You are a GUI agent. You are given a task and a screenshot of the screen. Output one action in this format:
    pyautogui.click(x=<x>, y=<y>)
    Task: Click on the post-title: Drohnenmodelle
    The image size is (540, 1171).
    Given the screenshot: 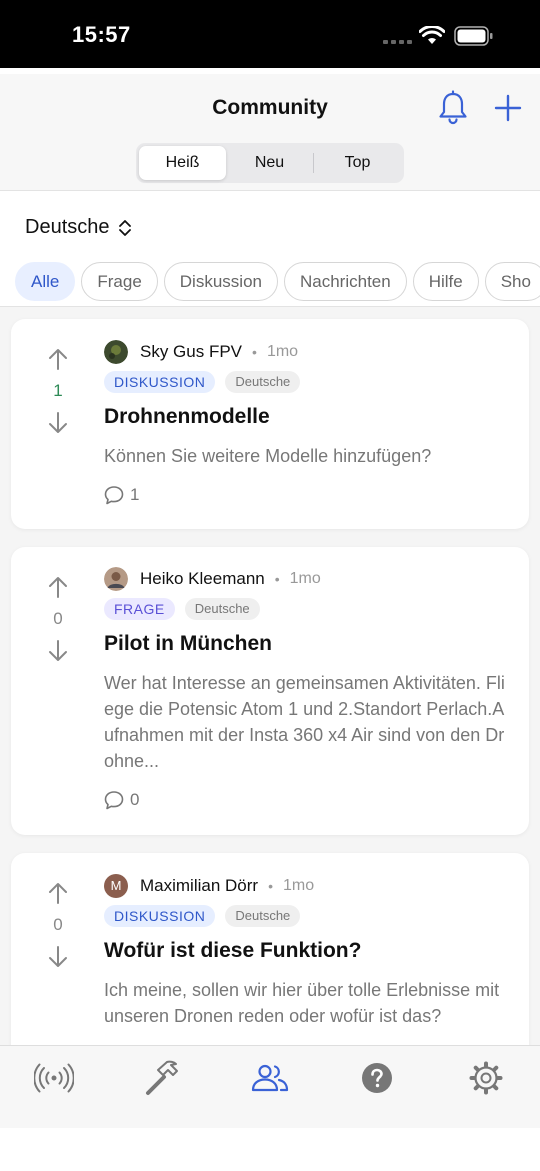 What is the action you would take?
    pyautogui.click(x=307, y=417)
    